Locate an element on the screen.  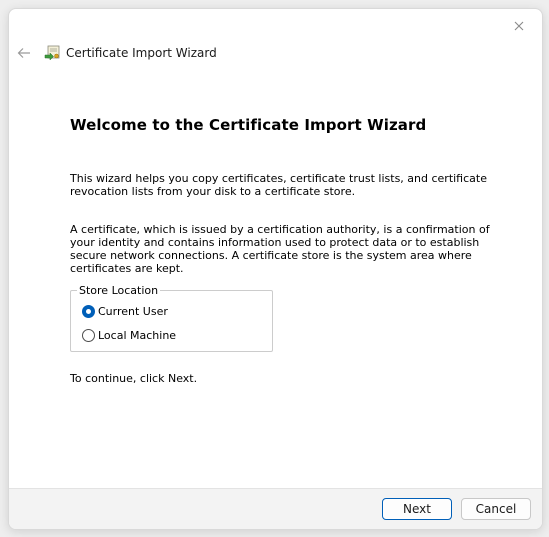
current-user-option: Current User is located at coordinates (125, 311).